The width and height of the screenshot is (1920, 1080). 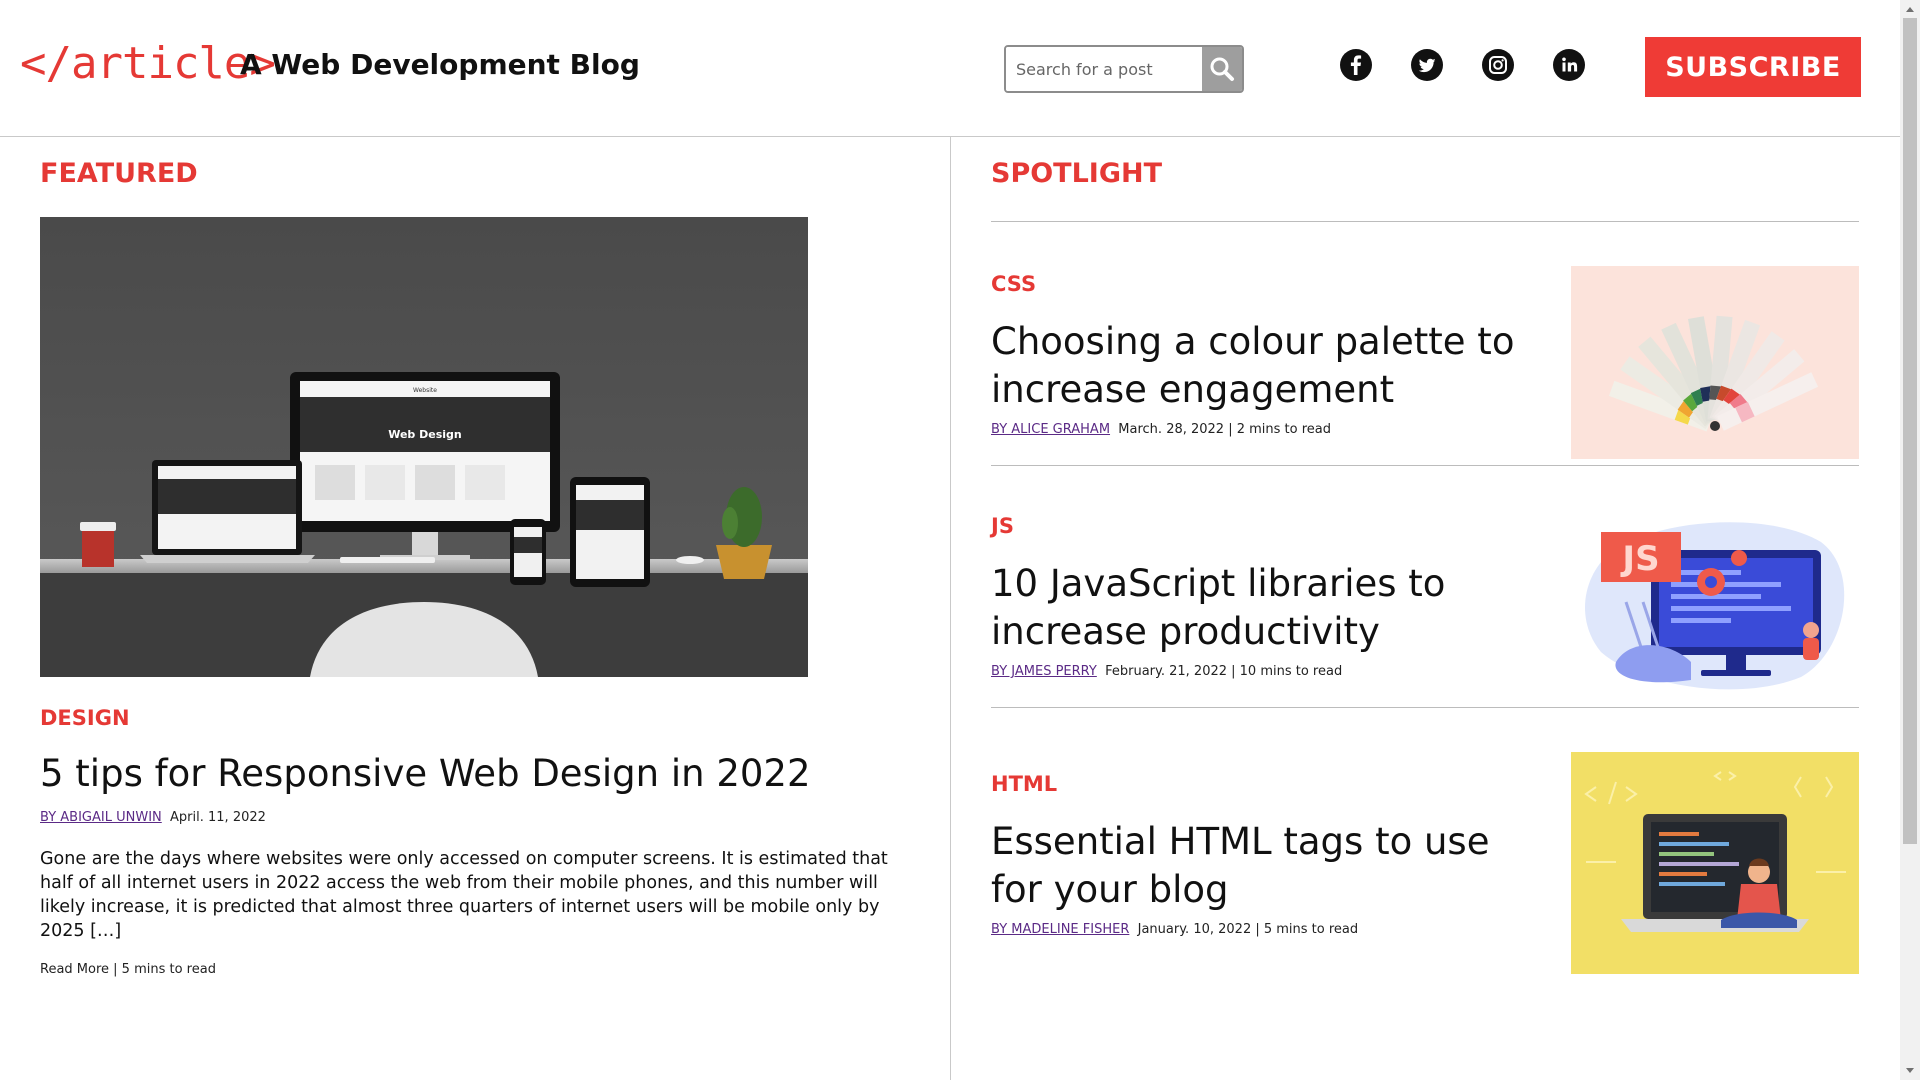 What do you see at coordinates (1248, 929) in the screenshot?
I see `post-meta: January. 10, 2022 | 5 mins to read` at bounding box center [1248, 929].